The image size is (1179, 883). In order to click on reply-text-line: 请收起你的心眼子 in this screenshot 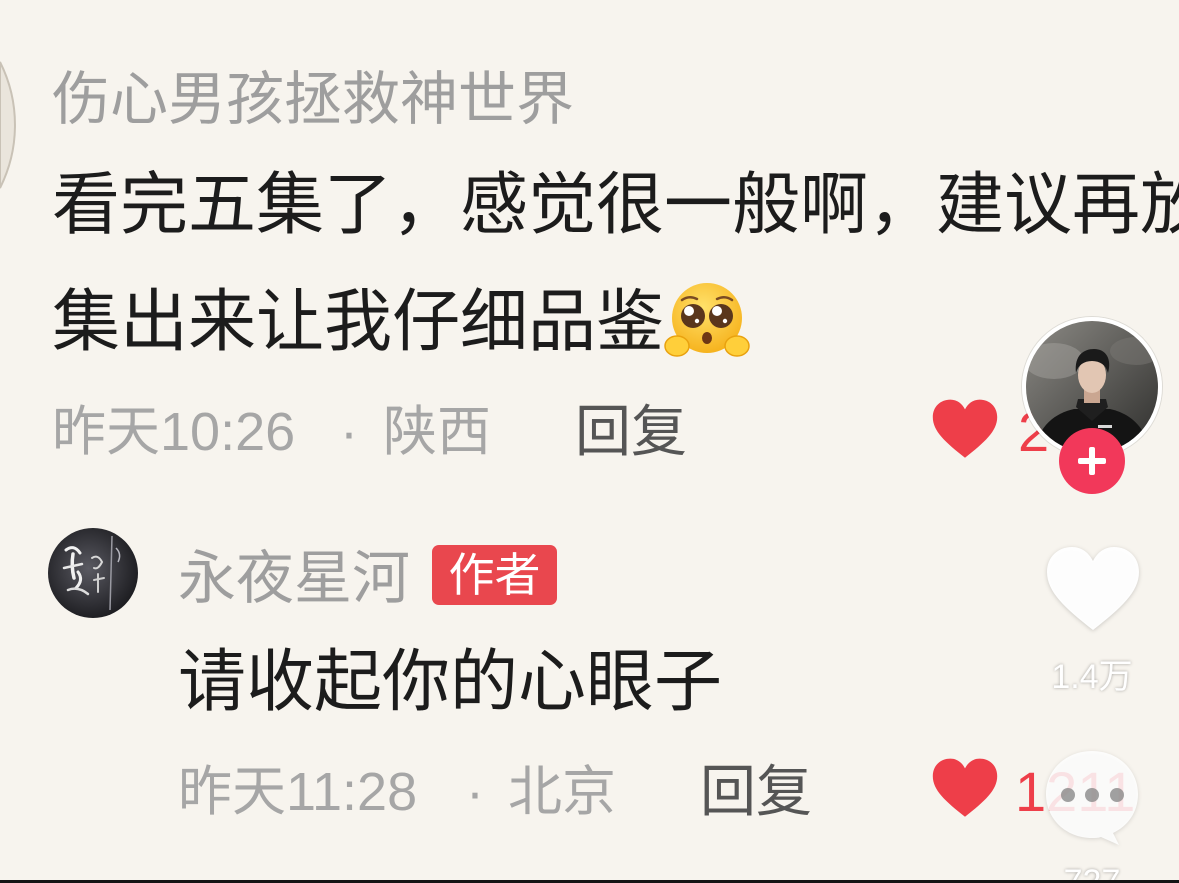, I will do `click(450, 682)`.